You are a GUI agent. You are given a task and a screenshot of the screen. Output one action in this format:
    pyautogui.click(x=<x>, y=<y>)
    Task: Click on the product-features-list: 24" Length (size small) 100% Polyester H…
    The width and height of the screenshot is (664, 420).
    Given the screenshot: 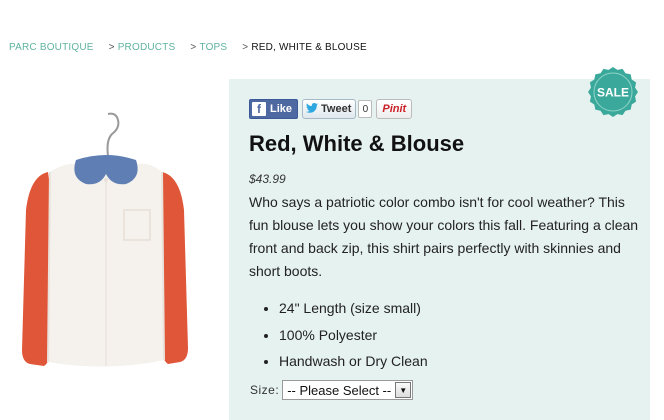 What is the action you would take?
    pyautogui.click(x=353, y=335)
    